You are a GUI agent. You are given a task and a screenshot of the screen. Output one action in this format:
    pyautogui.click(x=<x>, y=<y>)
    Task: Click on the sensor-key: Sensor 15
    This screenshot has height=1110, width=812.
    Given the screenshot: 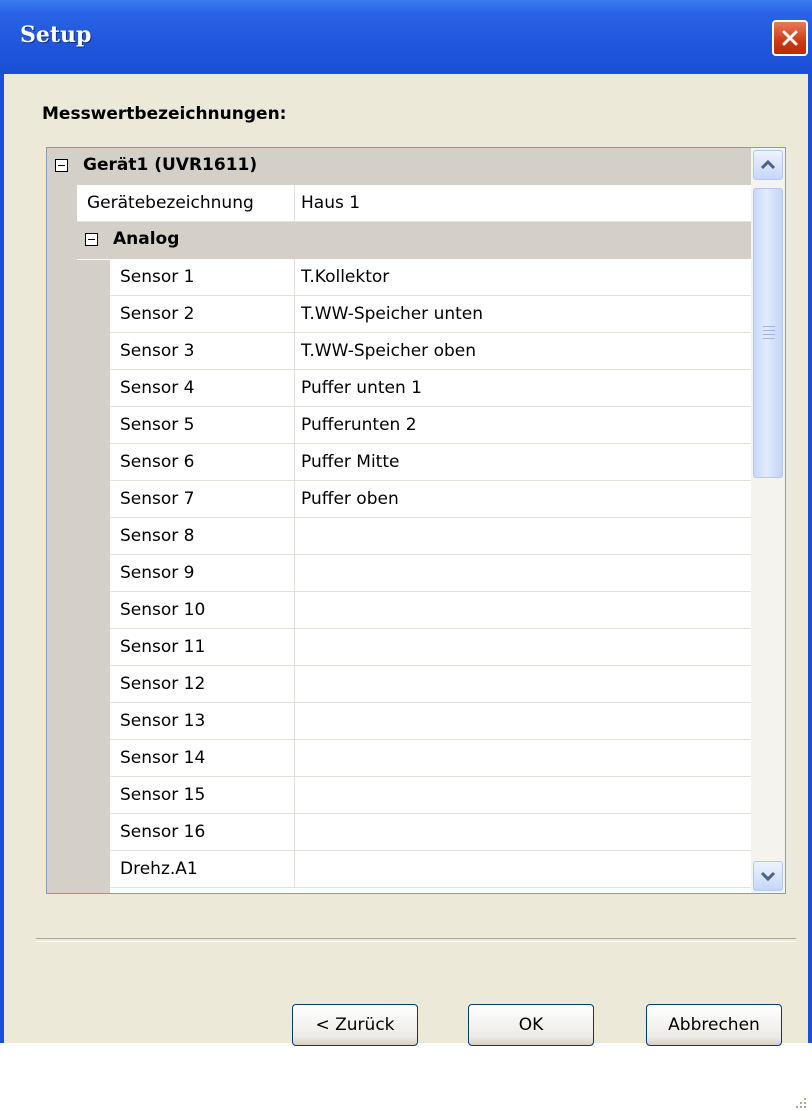 What is the action you would take?
    pyautogui.click(x=163, y=795)
    